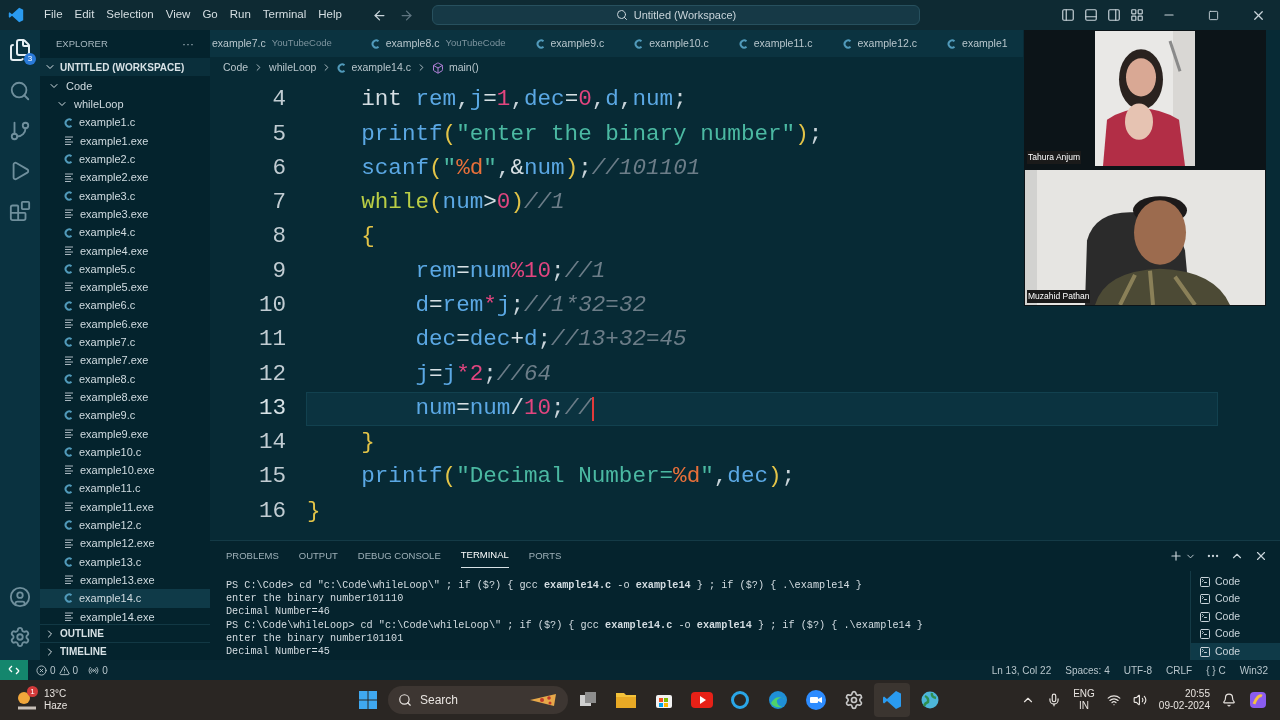 The image size is (1280, 720). Describe the element at coordinates (105, 670) in the screenshot. I see `ports-count: 0` at that location.